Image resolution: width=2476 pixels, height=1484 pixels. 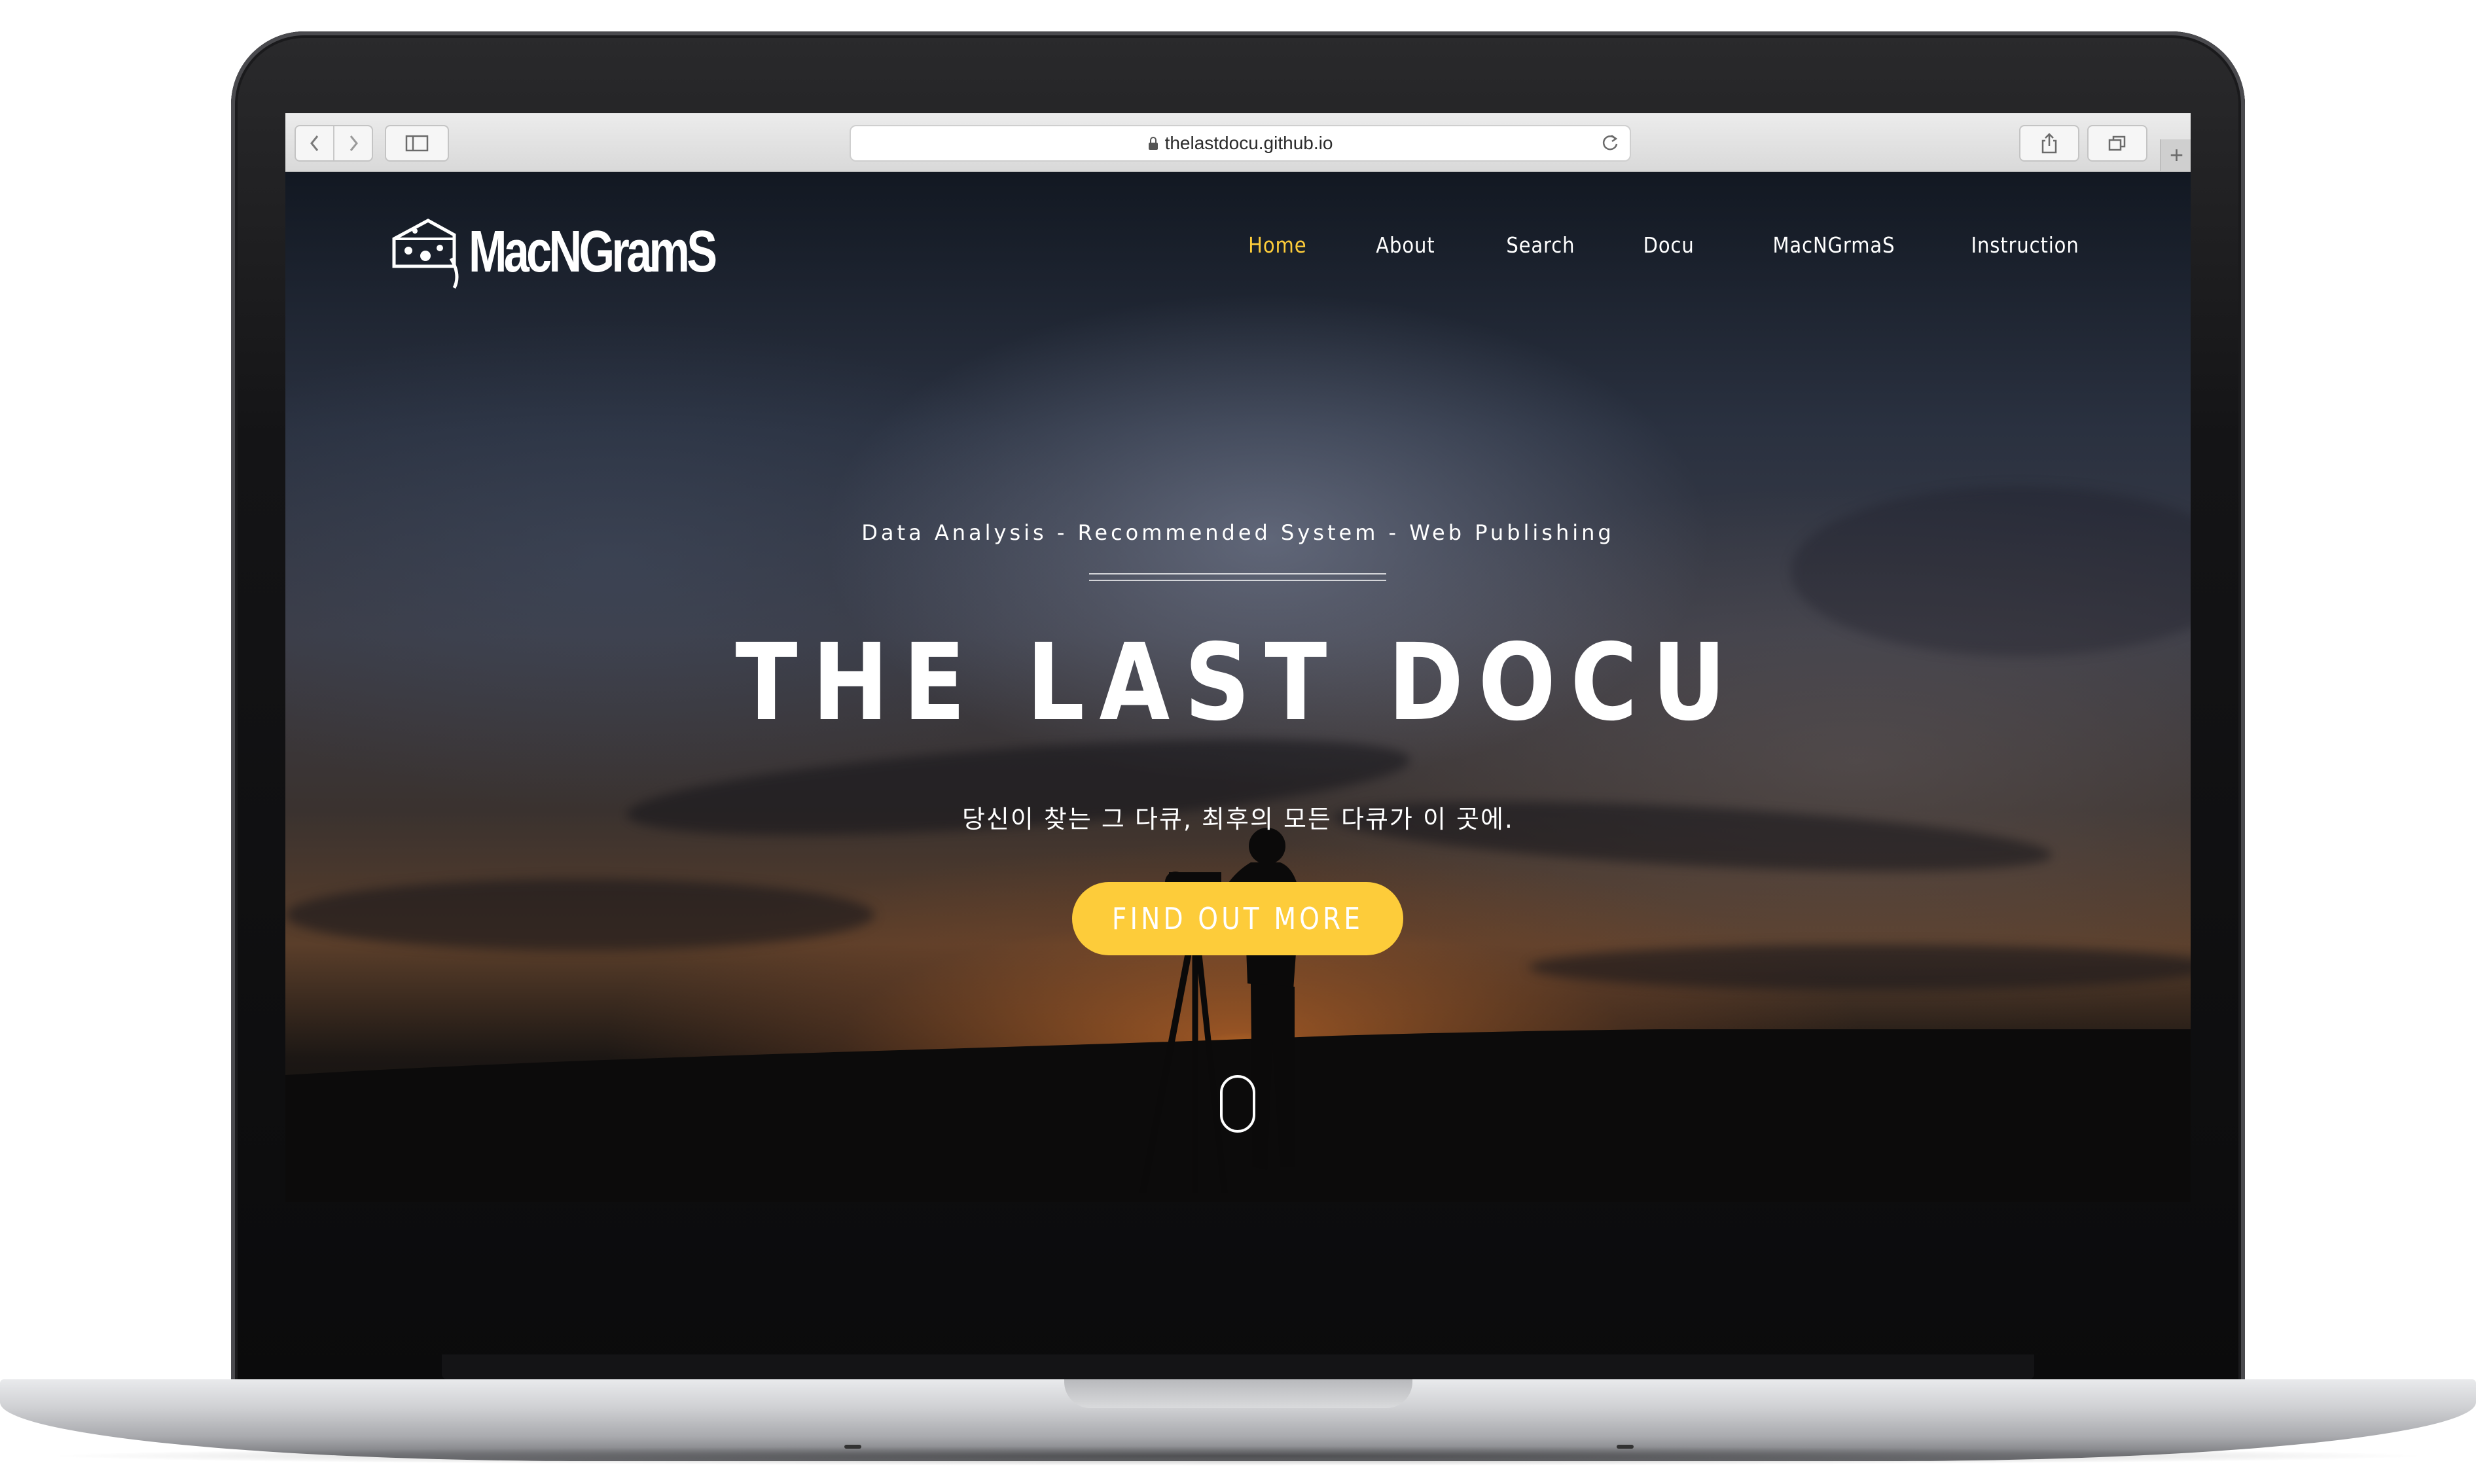 I want to click on plus-icon: +, so click(x=2176, y=154).